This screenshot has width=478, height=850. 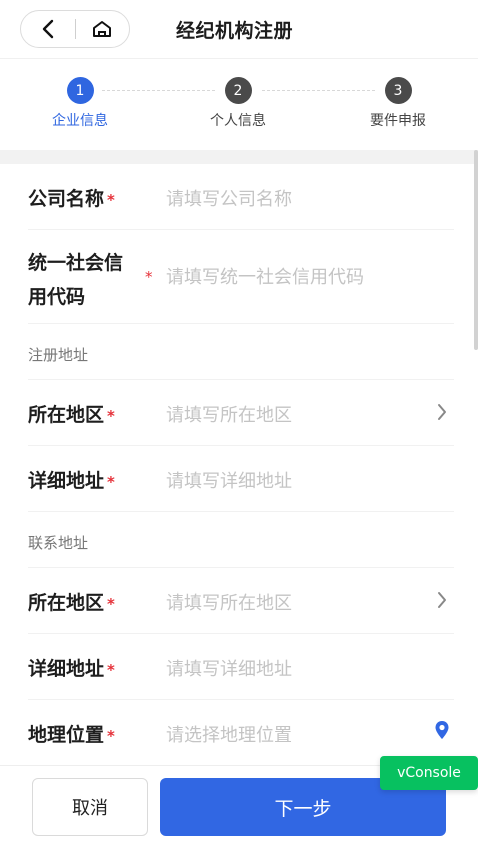 I want to click on contact-detail-row: 详细地址 * 请填写详细地址, so click(x=241, y=667).